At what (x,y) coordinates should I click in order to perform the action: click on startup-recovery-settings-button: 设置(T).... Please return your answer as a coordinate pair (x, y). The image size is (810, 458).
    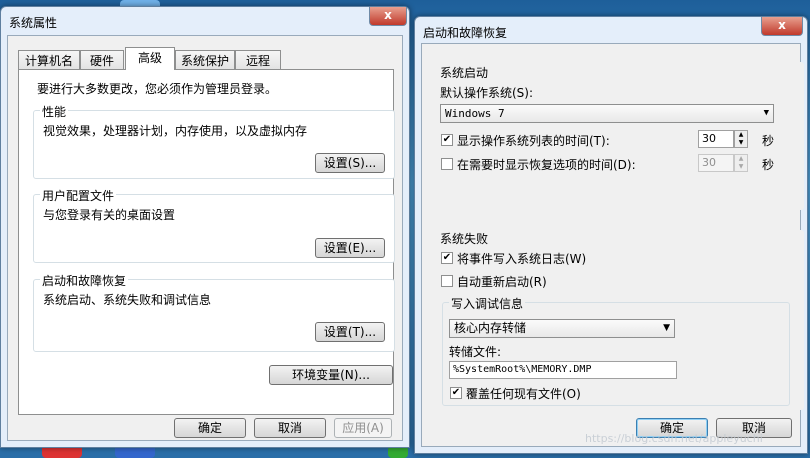
    Looking at the image, I should click on (350, 332).